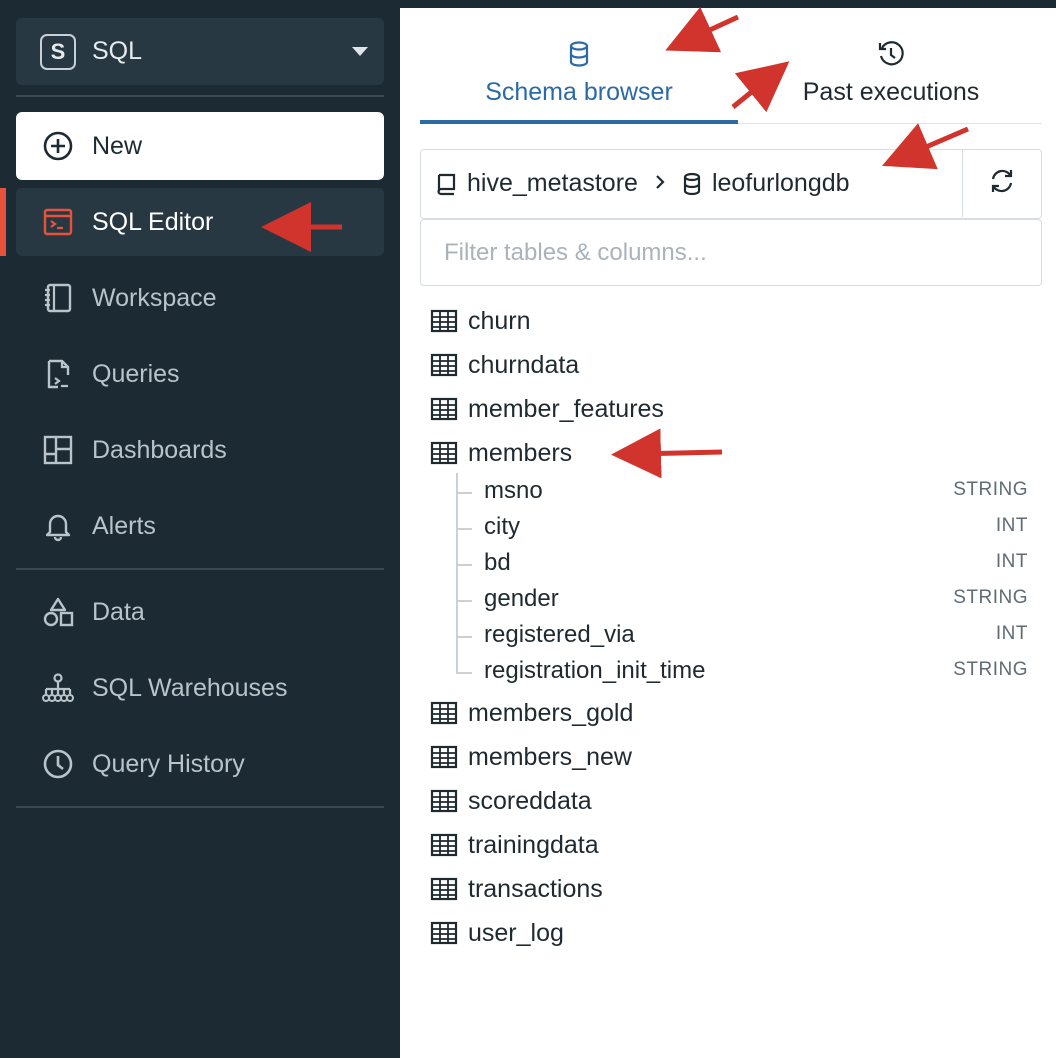 This screenshot has width=1056, height=1058. Describe the element at coordinates (891, 92) in the screenshot. I see `tab-label: Past executions` at that location.